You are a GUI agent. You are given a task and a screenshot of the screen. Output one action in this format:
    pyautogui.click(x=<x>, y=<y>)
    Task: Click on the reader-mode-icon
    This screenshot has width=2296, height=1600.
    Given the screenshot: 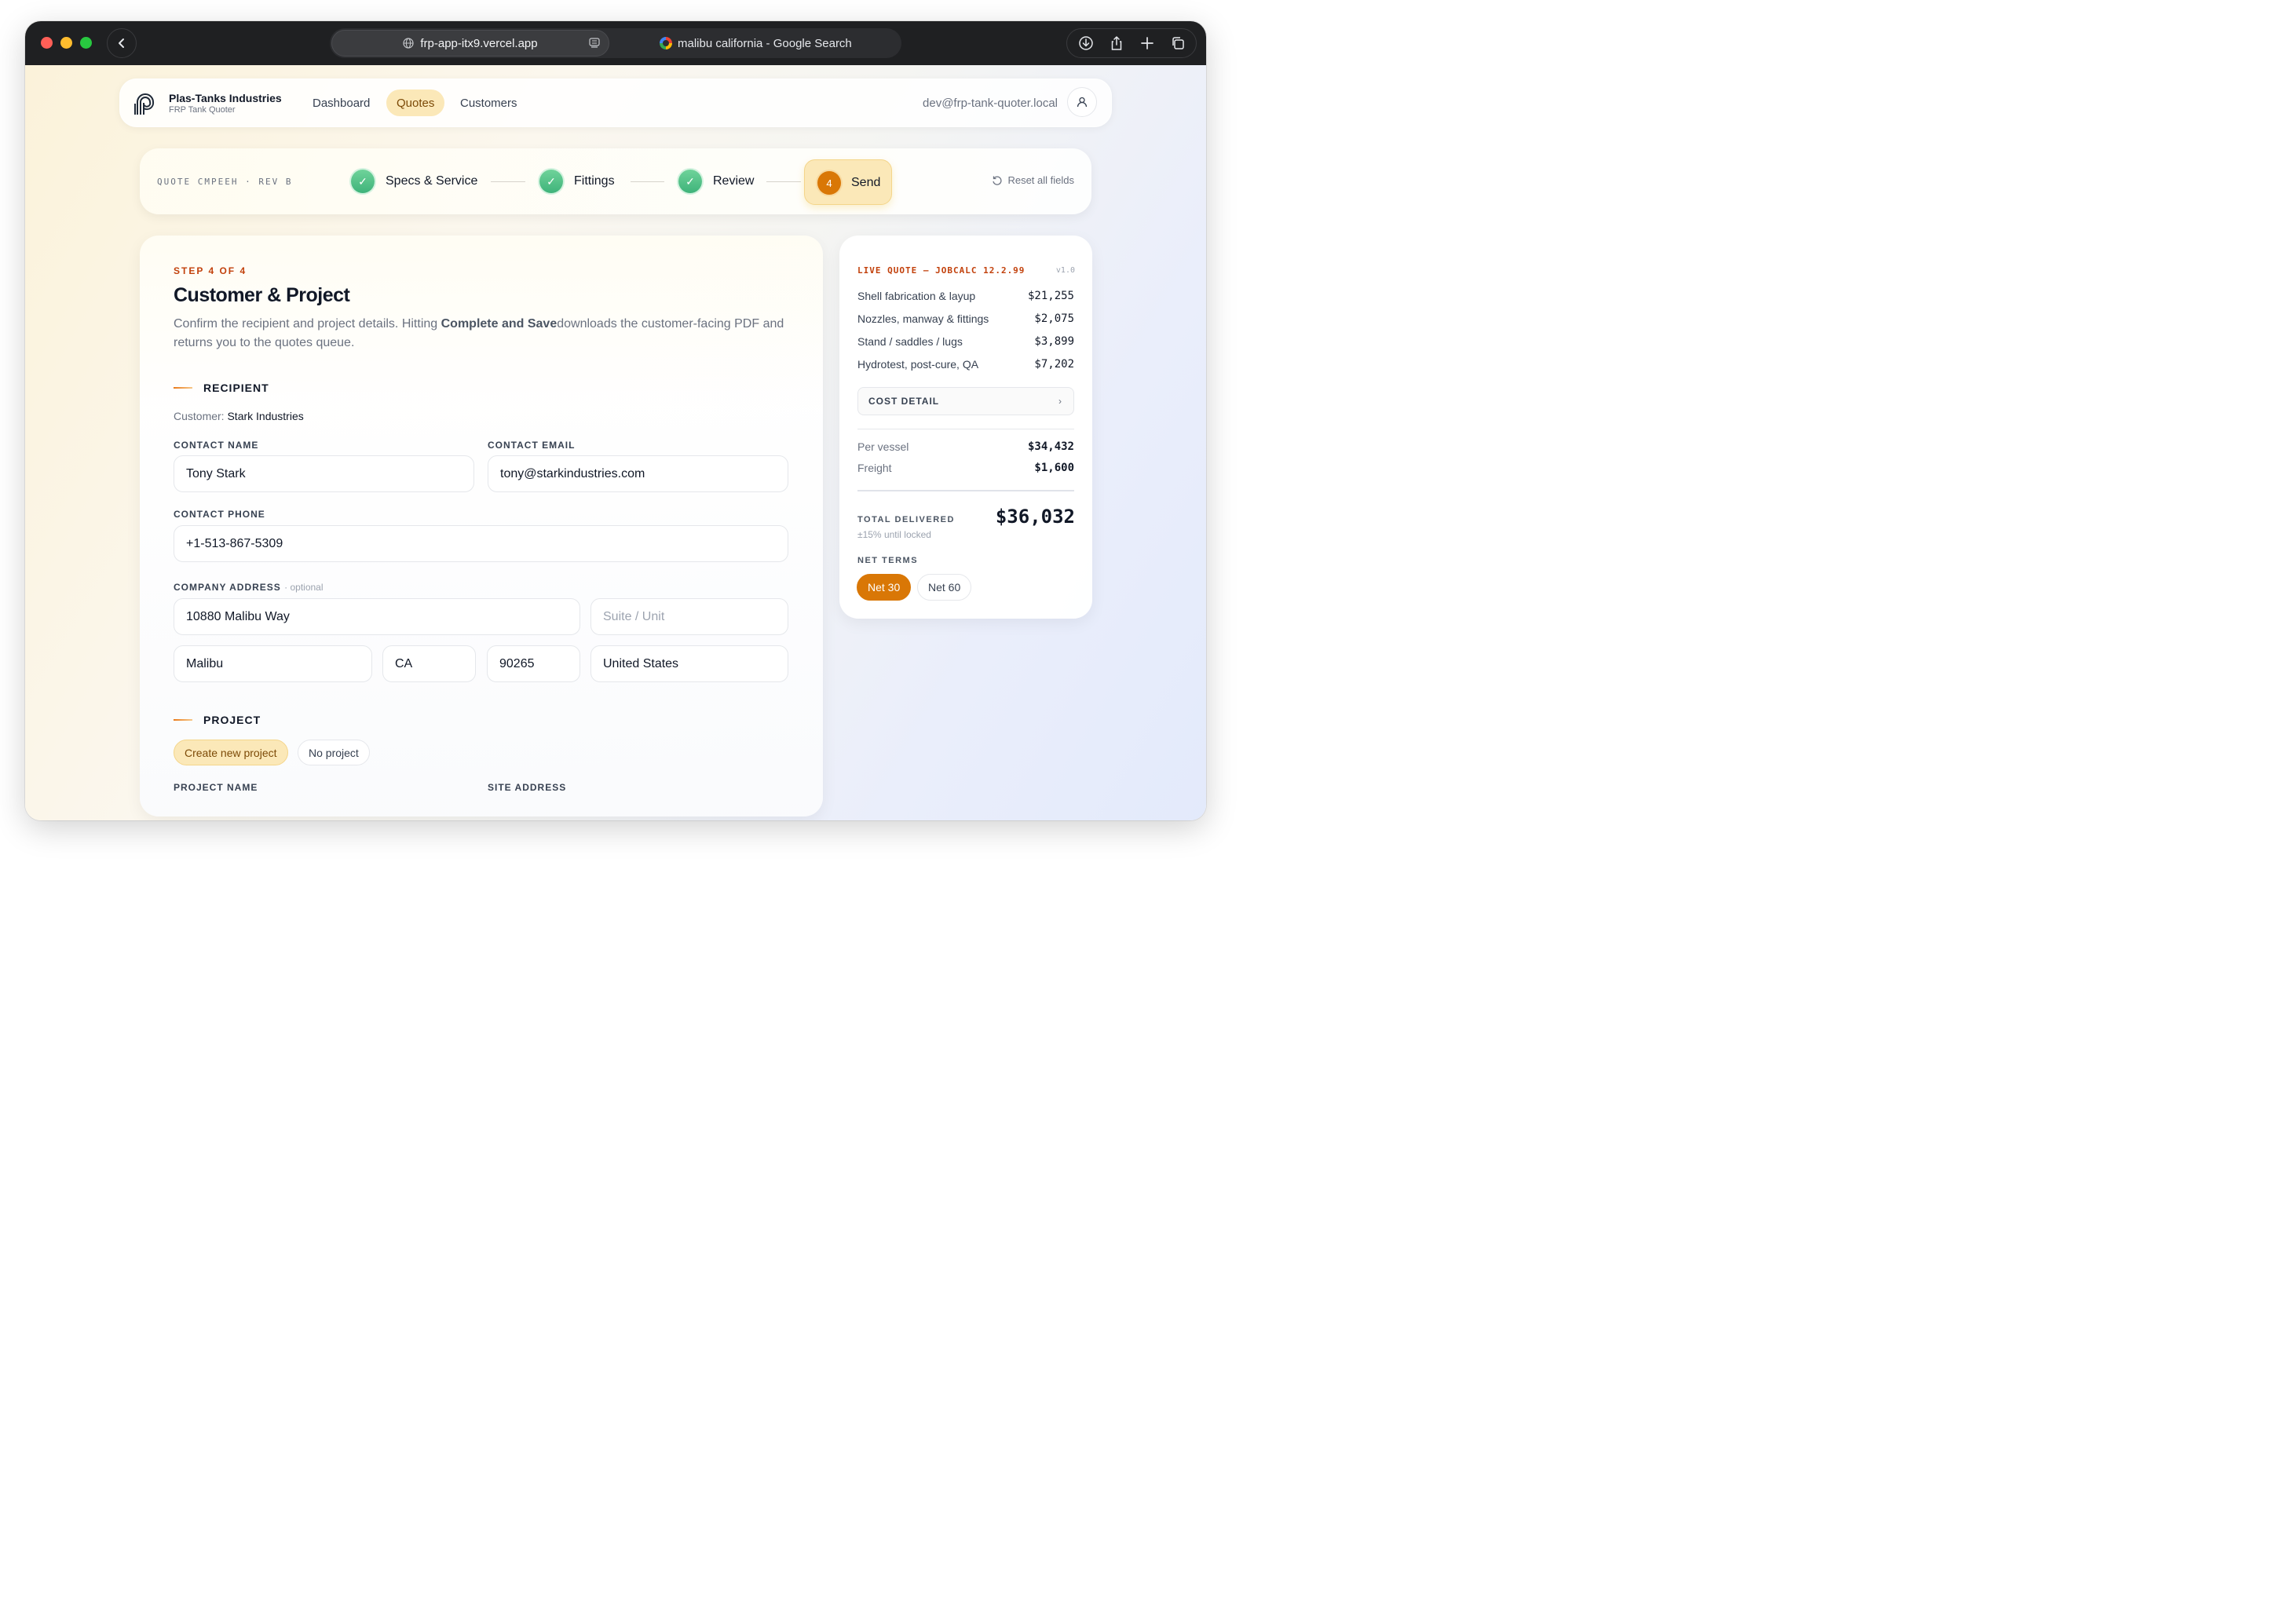 What is the action you would take?
    pyautogui.click(x=594, y=43)
    